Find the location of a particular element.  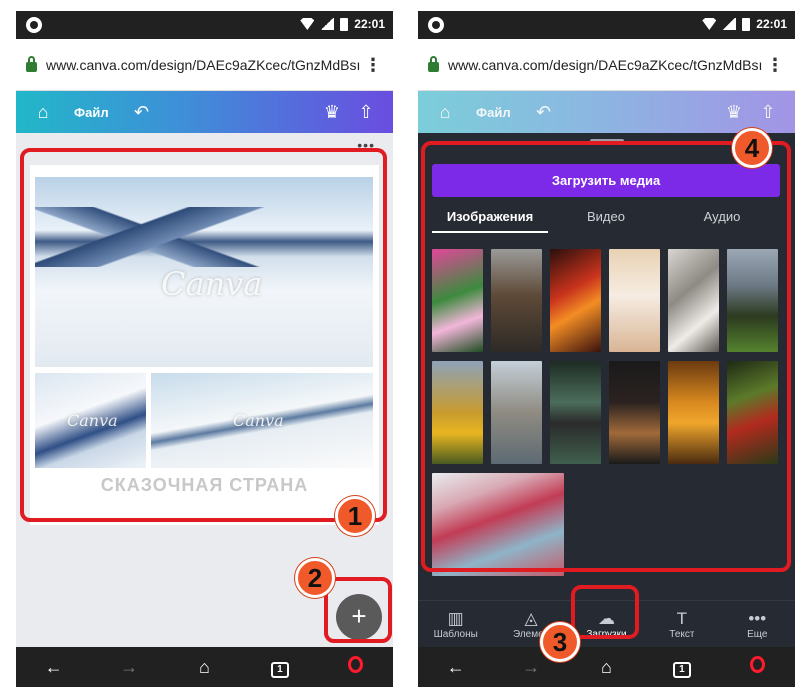

step-badge-2: 2 is located at coordinates (315, 578).